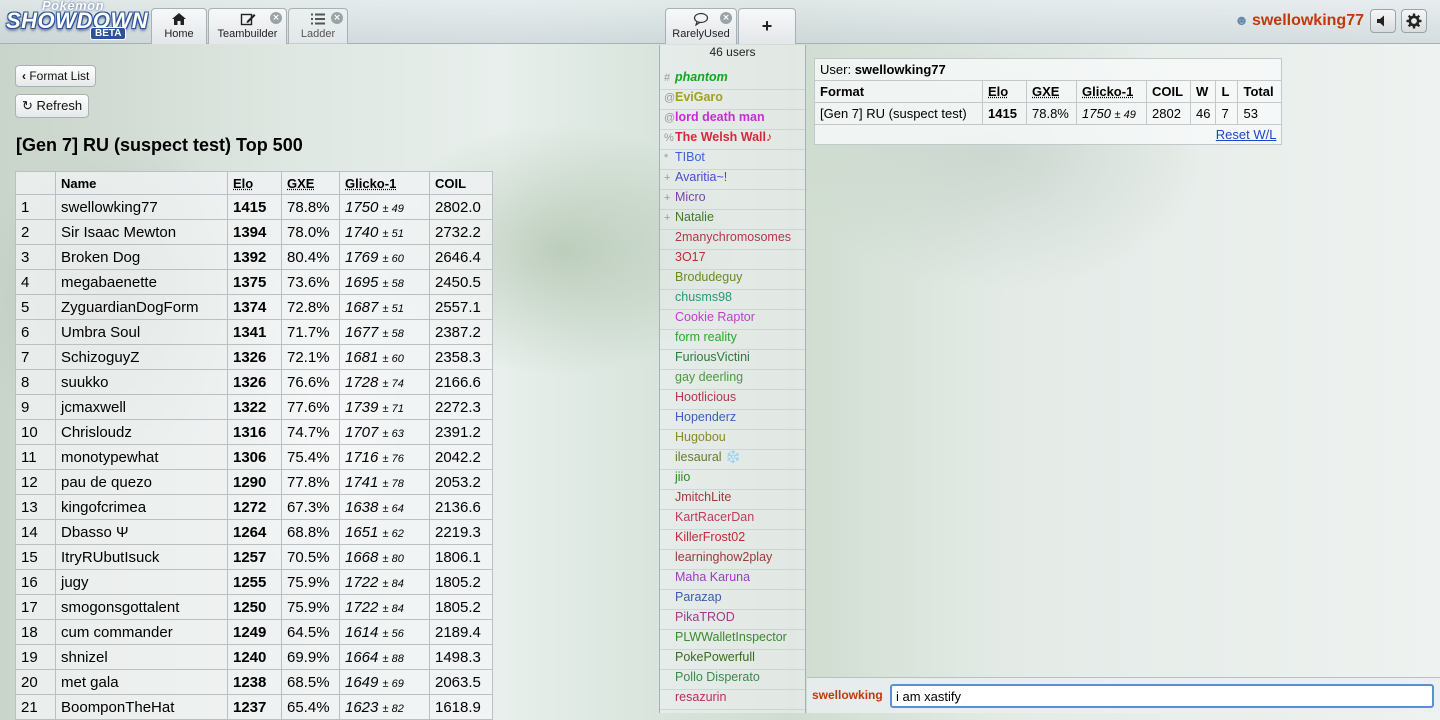 Image resolution: width=1440 pixels, height=720 pixels. Describe the element at coordinates (1096, 113) in the screenshot. I see `stats-glicko-value: 1750` at that location.